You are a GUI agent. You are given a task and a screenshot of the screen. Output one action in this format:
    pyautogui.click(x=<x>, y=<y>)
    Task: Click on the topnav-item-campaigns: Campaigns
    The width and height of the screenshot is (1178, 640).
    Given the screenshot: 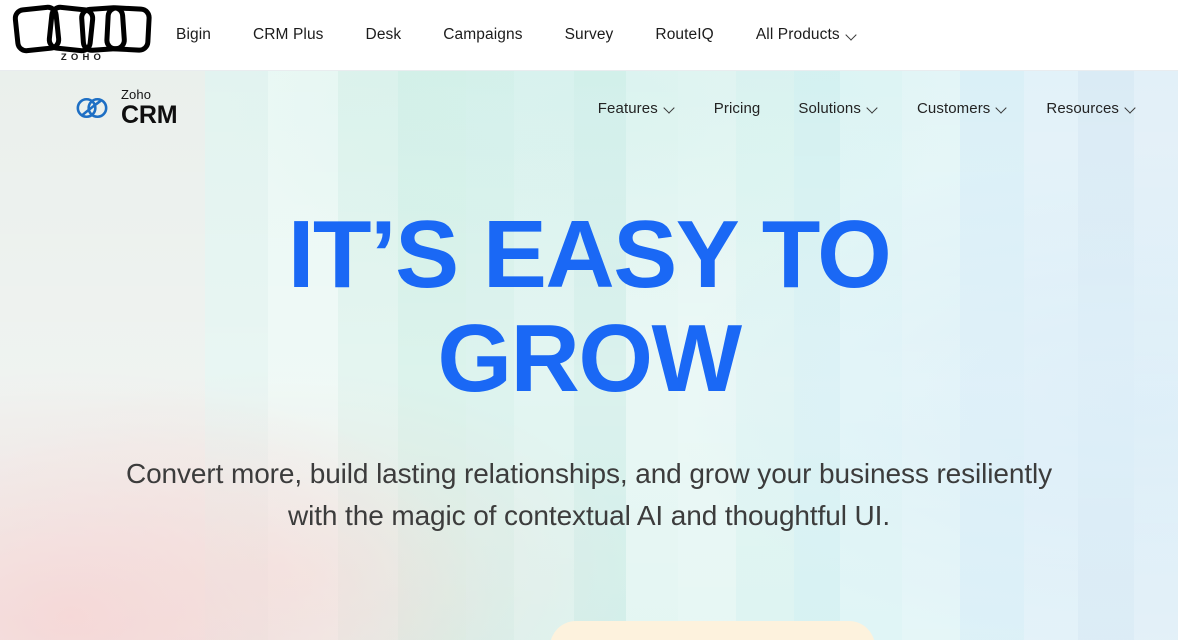 What is the action you would take?
    pyautogui.click(x=482, y=35)
    